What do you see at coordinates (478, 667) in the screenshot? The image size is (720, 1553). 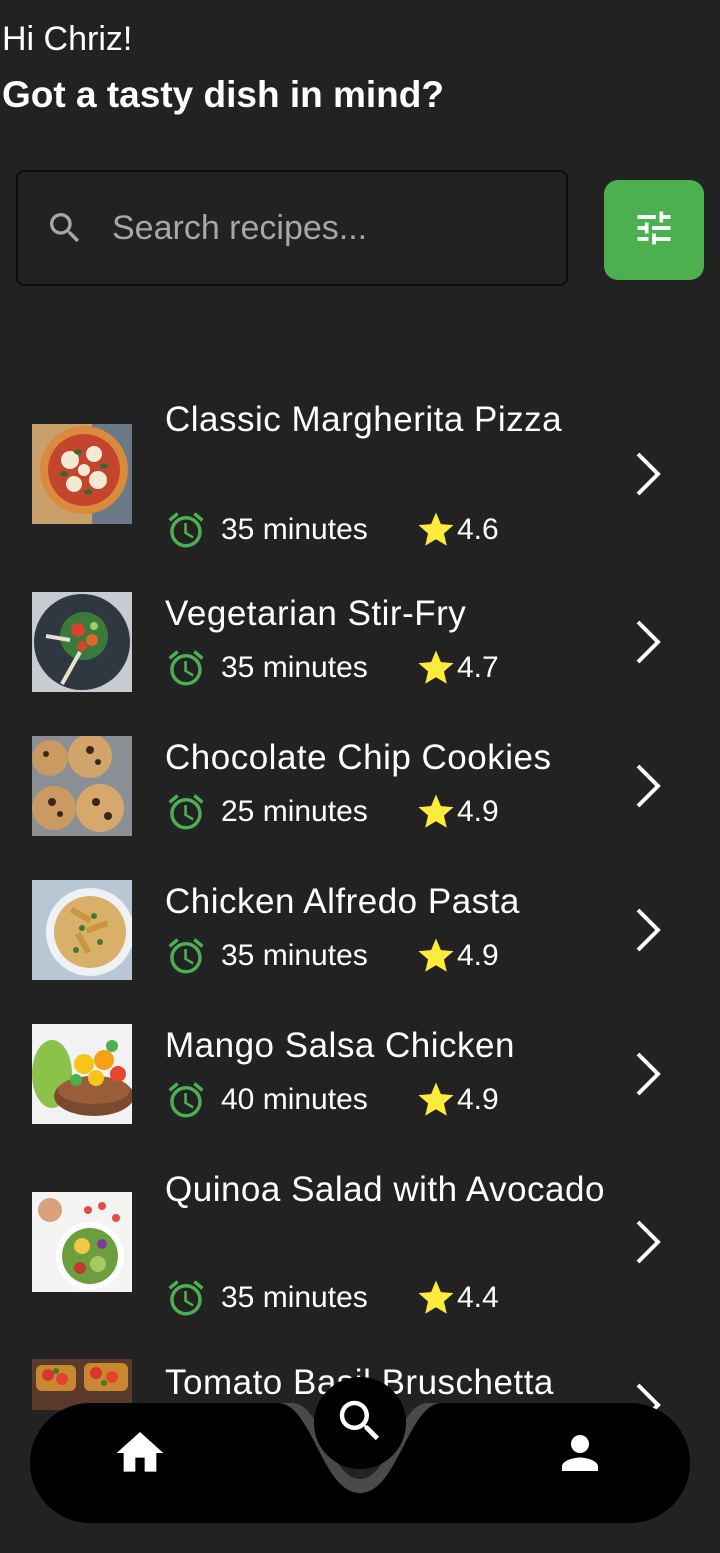 I see `recipe-rating: 4.7` at bounding box center [478, 667].